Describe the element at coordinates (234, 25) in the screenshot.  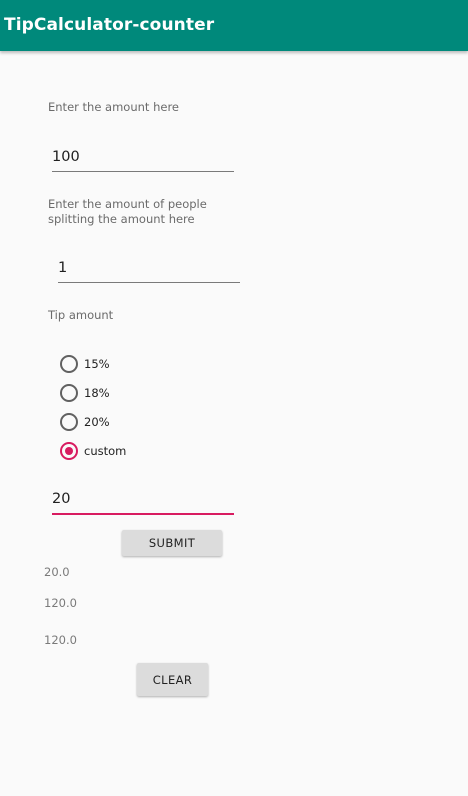
I see `app-bar: TipCalculator-counter` at that location.